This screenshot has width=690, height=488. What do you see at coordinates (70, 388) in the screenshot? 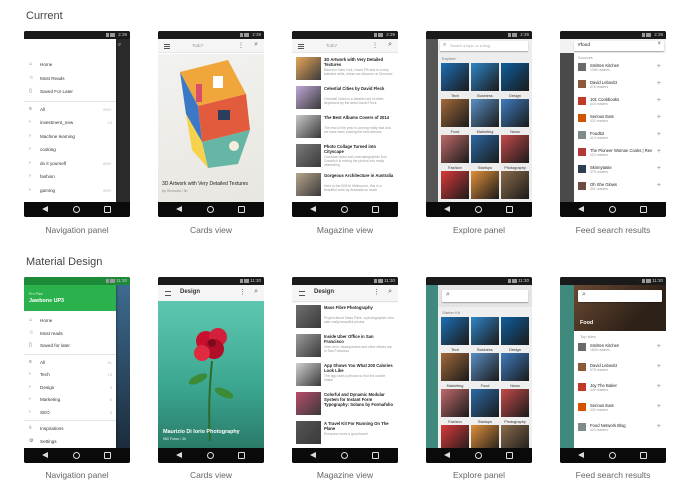
I see `drawer-item: › Design 5` at bounding box center [70, 388].